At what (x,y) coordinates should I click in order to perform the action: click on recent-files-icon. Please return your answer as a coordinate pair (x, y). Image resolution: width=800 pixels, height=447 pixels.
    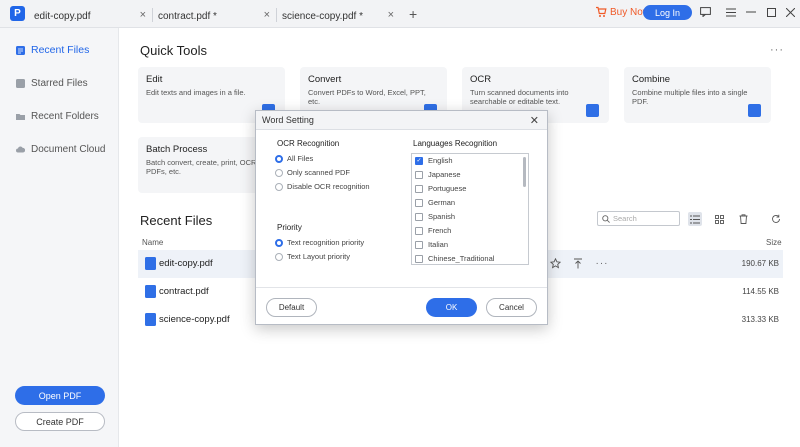
    Looking at the image, I should click on (20, 50).